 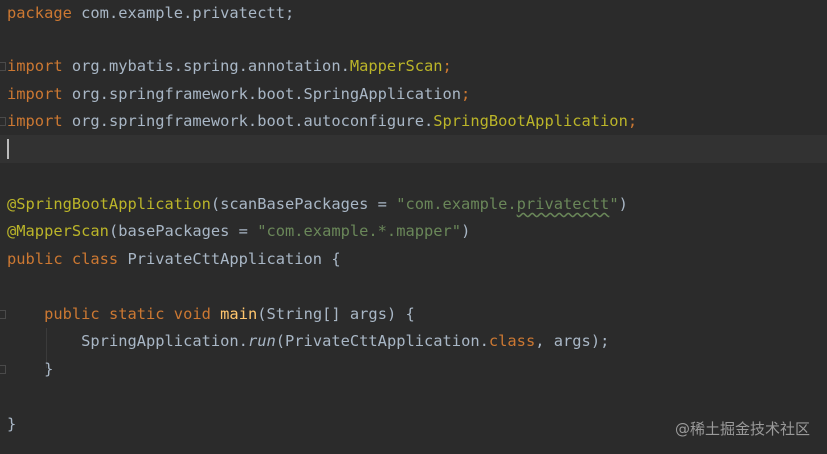 I want to click on annotation: @SpringBootApplication, so click(x=109, y=204).